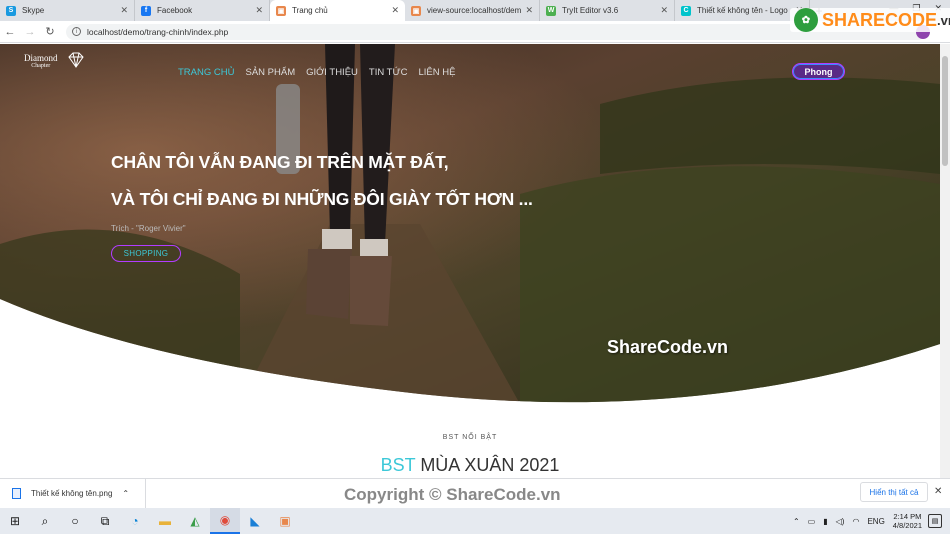 This screenshot has width=950, height=534. I want to click on back-icon: ←, so click(10, 32).